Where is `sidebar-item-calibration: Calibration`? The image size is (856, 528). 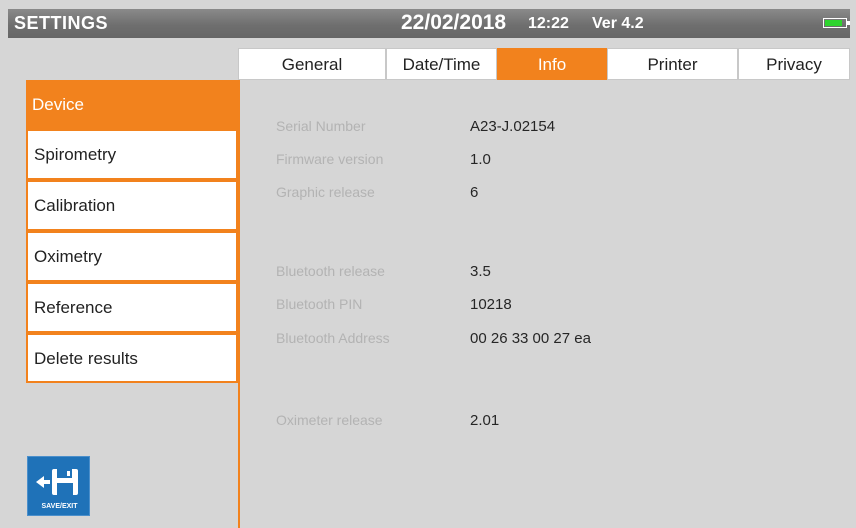 sidebar-item-calibration: Calibration is located at coordinates (132, 205).